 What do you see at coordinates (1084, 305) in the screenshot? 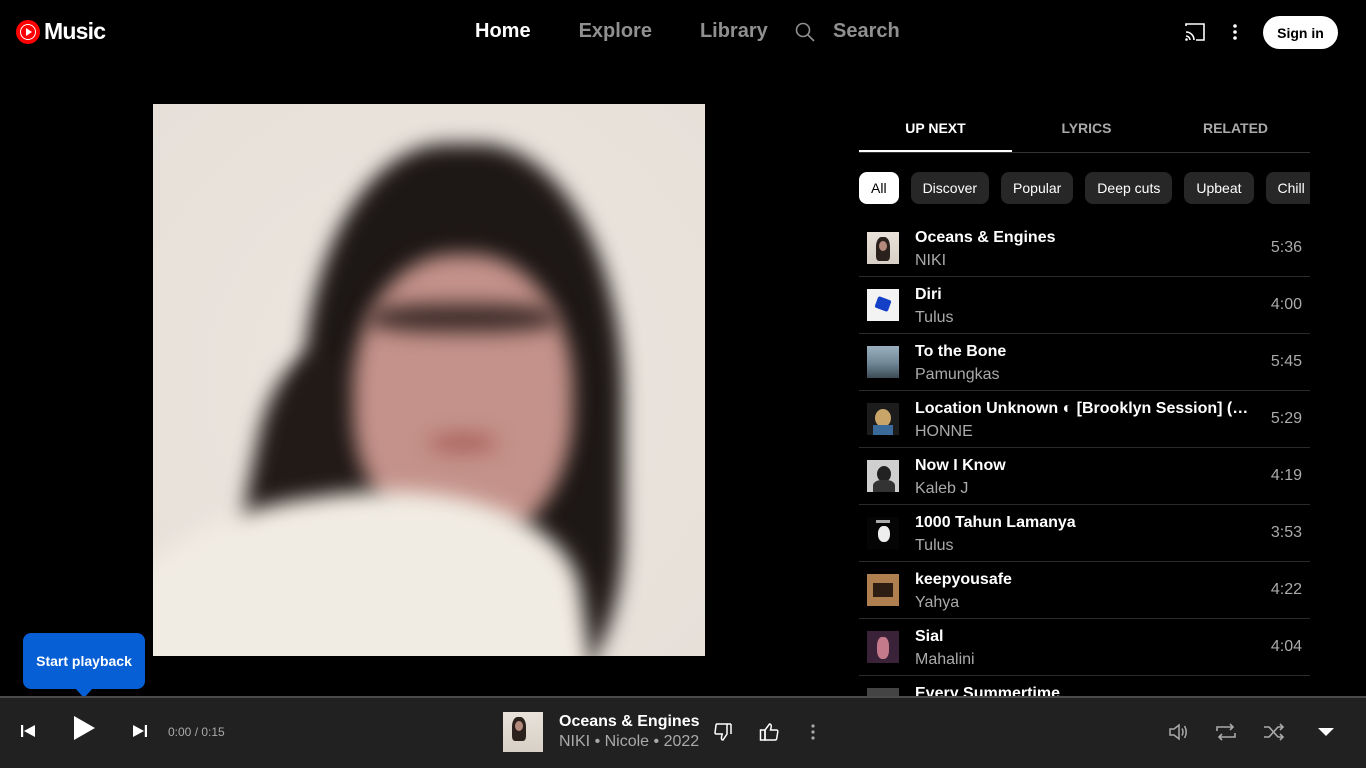
I see `queue-item: Diri Tulus 4:00` at bounding box center [1084, 305].